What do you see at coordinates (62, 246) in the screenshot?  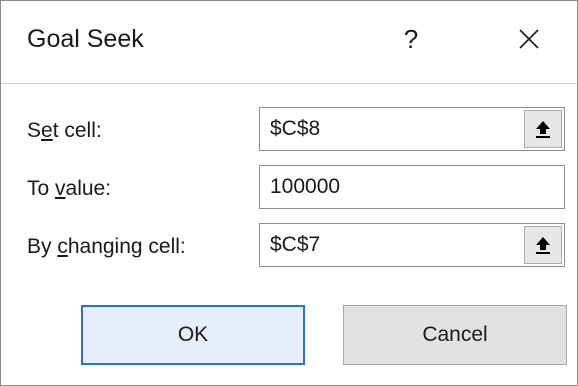 I see `changing-cell-mnemonic: c` at bounding box center [62, 246].